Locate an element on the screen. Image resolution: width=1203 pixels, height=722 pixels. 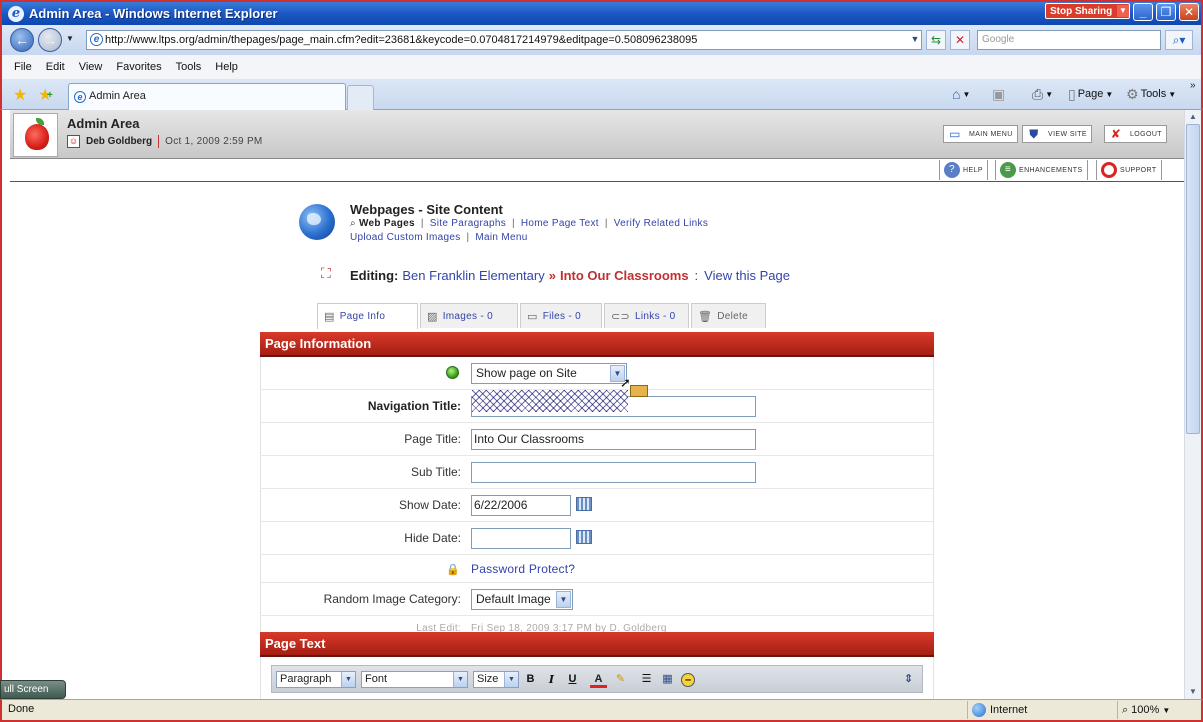
vertical-scrollbar: ▲ ▼ is located at coordinates (1192, 404).